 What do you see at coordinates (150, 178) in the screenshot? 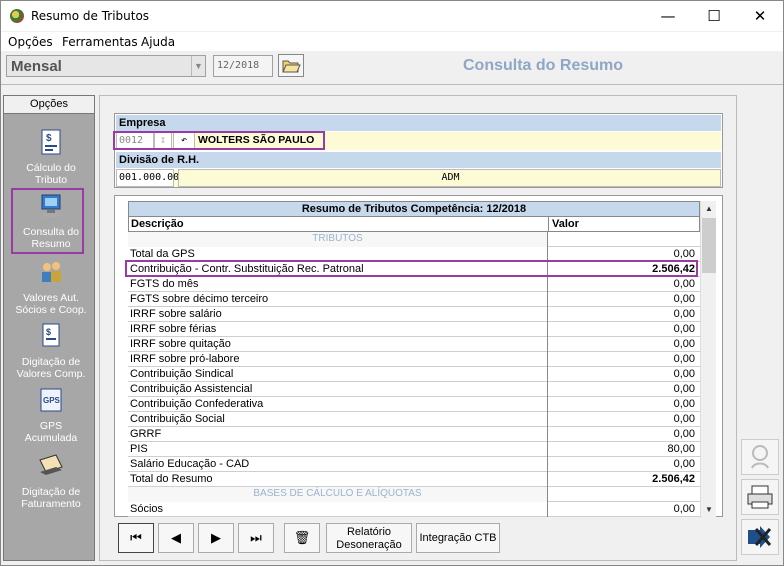
I see `divisao-code-field: 001.000.000` at bounding box center [150, 178].